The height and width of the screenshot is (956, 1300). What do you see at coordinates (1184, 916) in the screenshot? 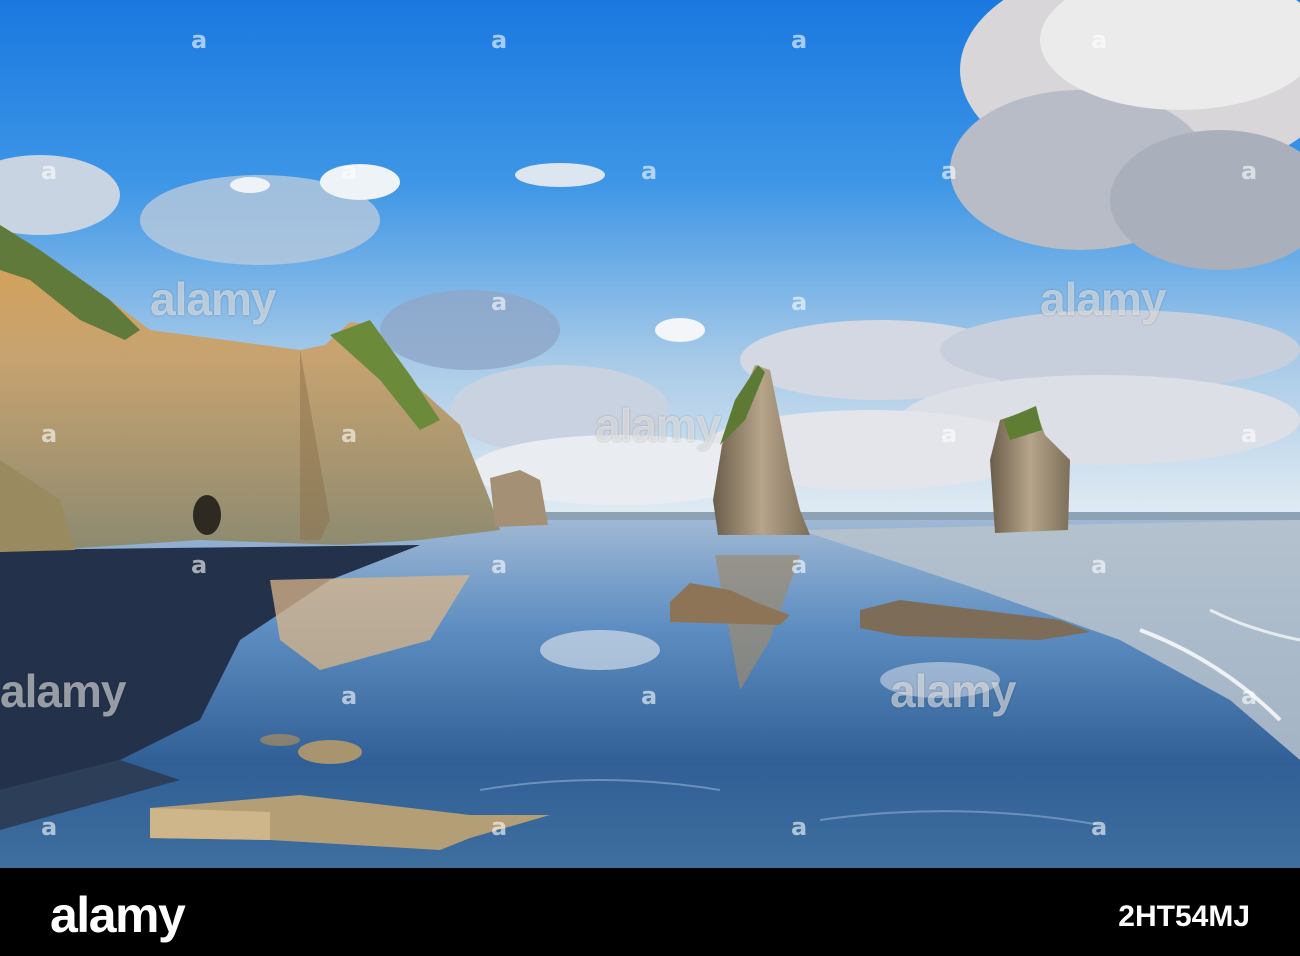
I see `image-id: 2HT54MJ` at bounding box center [1184, 916].